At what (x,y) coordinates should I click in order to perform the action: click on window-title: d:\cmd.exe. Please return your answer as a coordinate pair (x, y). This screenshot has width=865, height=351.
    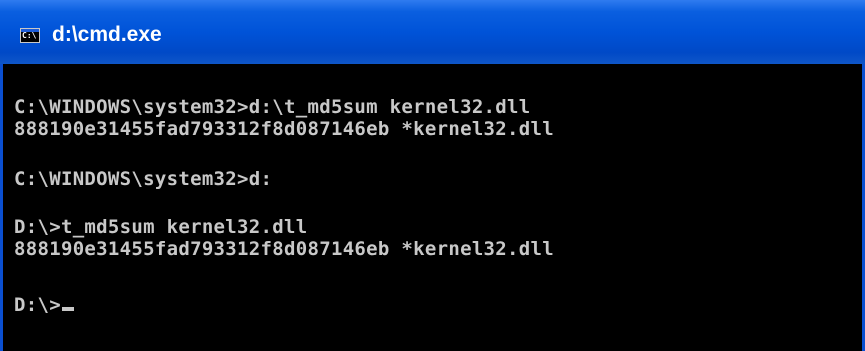
    Looking at the image, I should click on (107, 34).